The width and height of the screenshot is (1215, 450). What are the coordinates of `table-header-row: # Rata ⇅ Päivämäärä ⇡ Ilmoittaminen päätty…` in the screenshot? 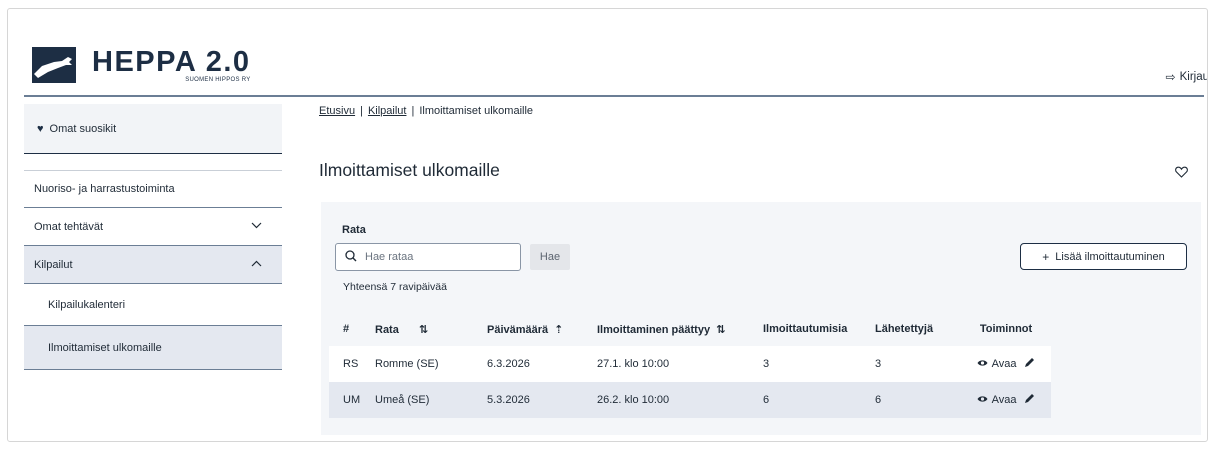 It's located at (690, 329).